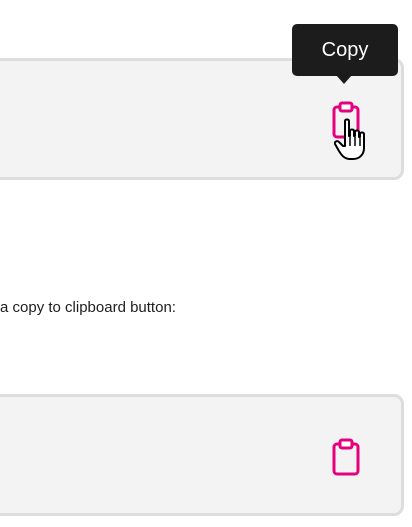 The image size is (412, 527). I want to click on tooltip-label: Copy, so click(345, 50).